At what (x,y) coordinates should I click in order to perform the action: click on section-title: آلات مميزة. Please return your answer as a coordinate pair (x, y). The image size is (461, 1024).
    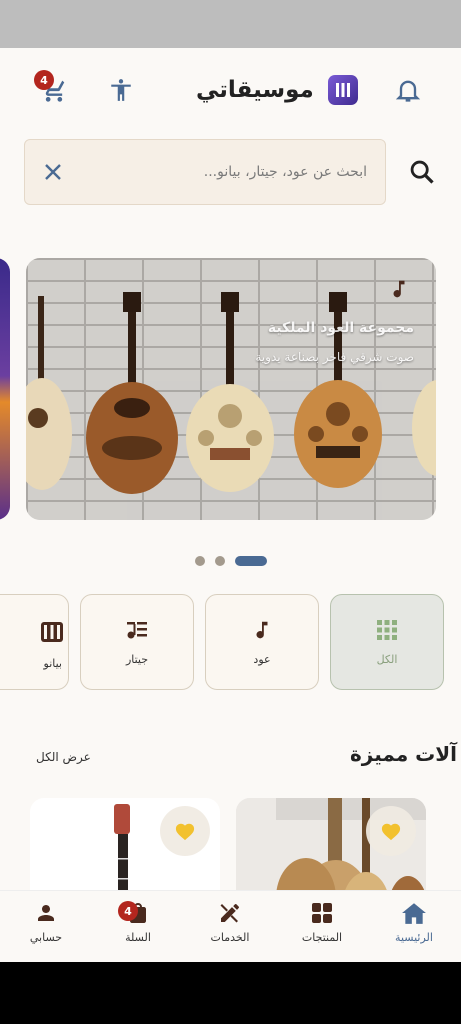
    Looking at the image, I should click on (404, 754).